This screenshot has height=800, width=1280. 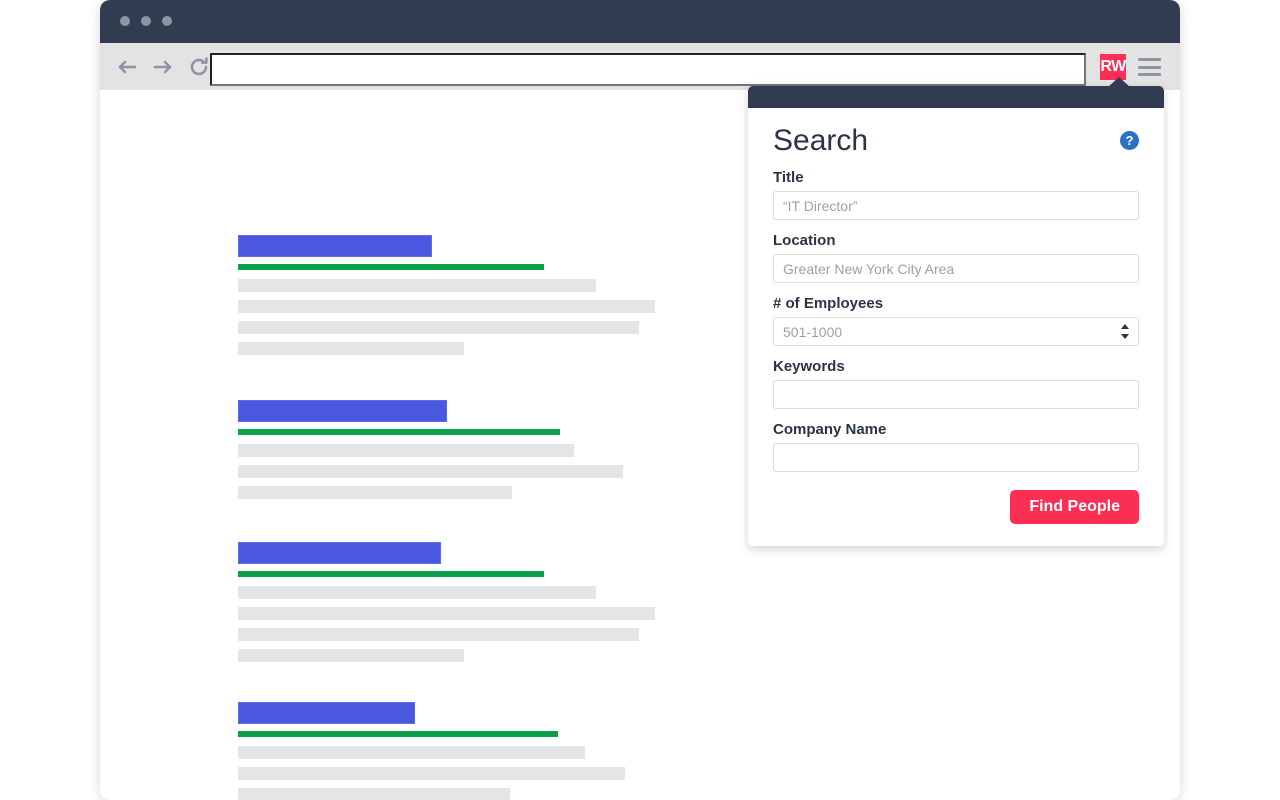 I want to click on browser-toolbar: RW, so click(x=640, y=66).